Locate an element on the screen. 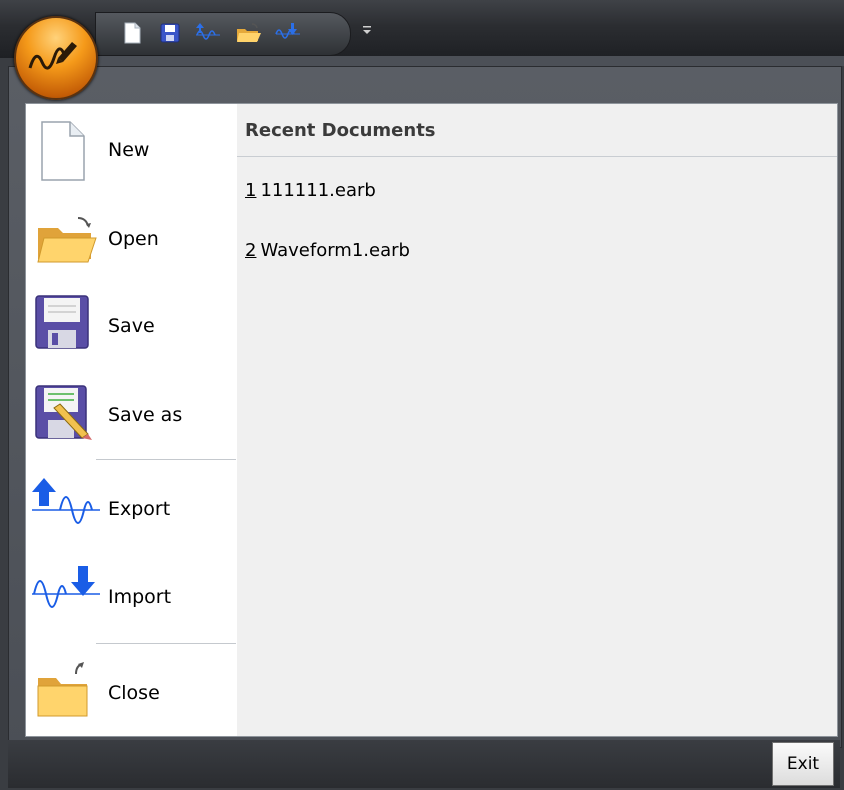  menu-item-open: Open is located at coordinates (132, 240).